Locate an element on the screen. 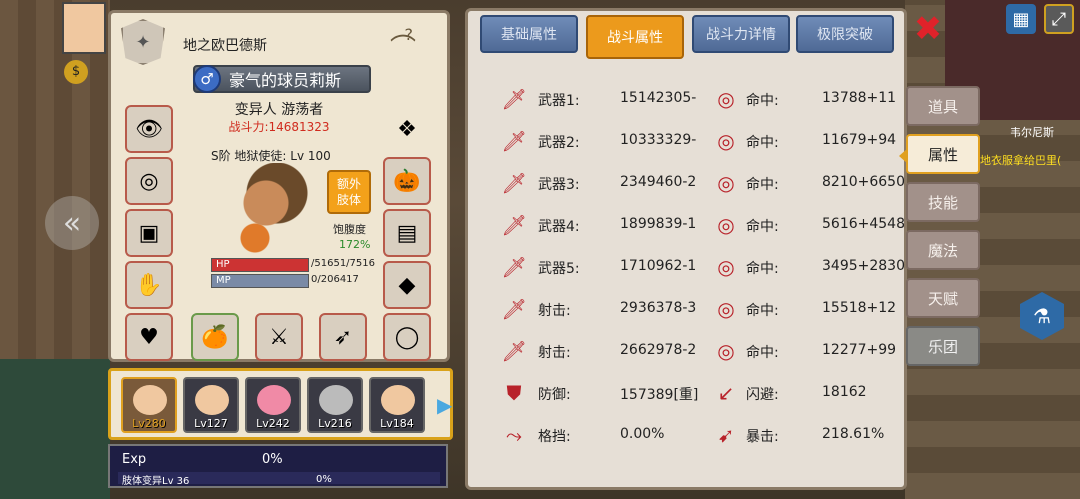 Image resolution: width=1080 pixels, height=499 pixels. stat-label: 闪避: is located at coordinates (762, 395).